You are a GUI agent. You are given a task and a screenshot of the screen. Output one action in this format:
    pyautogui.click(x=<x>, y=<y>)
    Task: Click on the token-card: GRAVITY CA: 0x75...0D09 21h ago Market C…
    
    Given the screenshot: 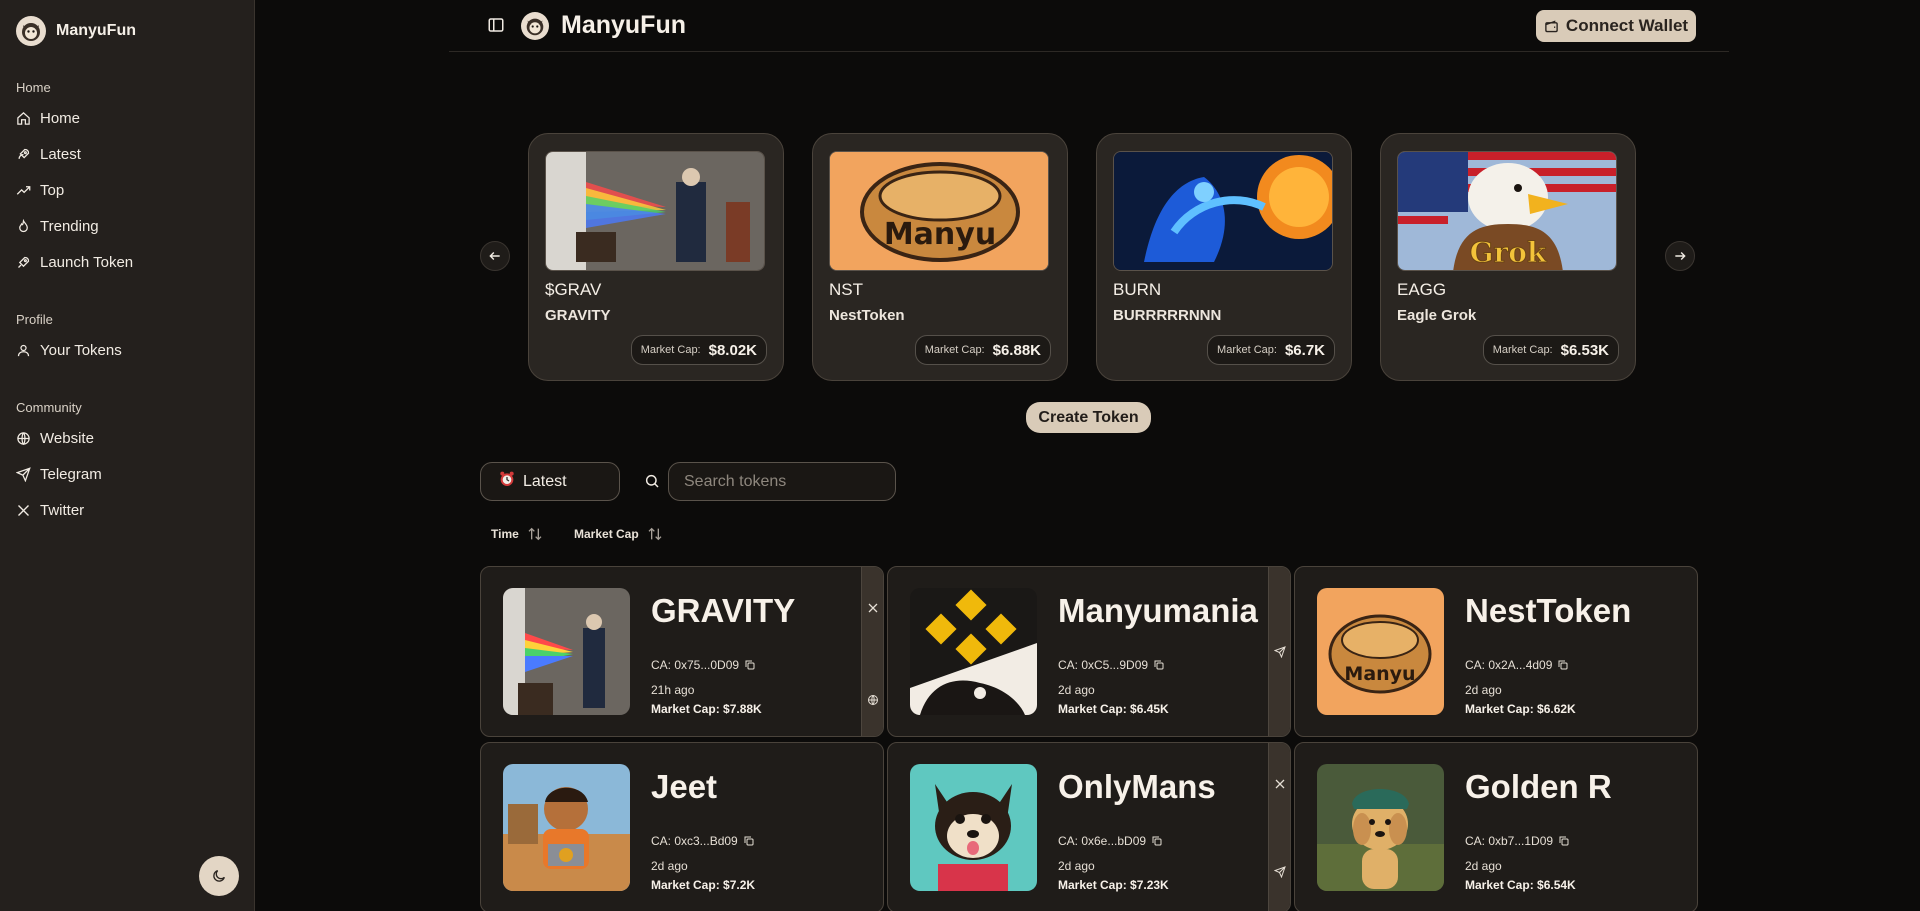 What is the action you would take?
    pyautogui.click(x=682, y=651)
    